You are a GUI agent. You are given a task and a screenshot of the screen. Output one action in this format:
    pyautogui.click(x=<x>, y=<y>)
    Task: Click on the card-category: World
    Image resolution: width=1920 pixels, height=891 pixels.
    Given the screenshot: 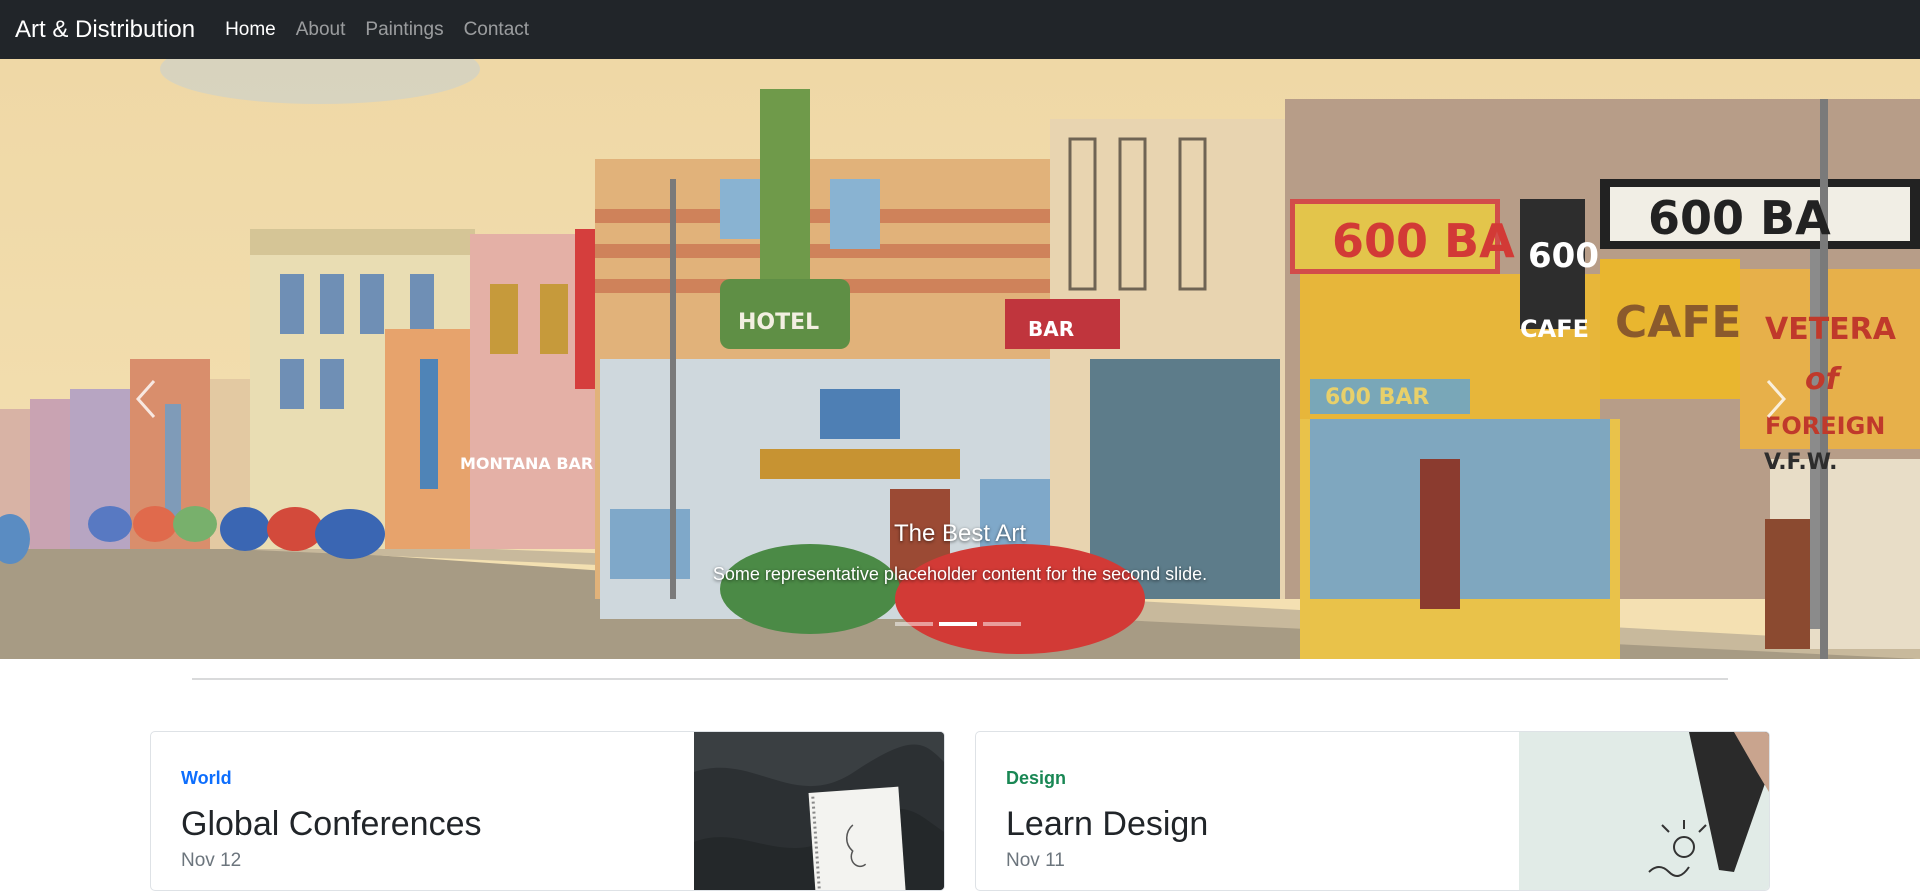 What is the action you would take?
    pyautogui.click(x=206, y=778)
    